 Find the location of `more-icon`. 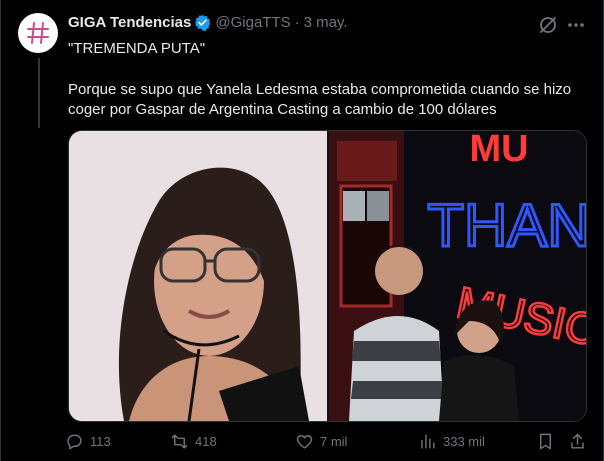

more-icon is located at coordinates (576, 25).